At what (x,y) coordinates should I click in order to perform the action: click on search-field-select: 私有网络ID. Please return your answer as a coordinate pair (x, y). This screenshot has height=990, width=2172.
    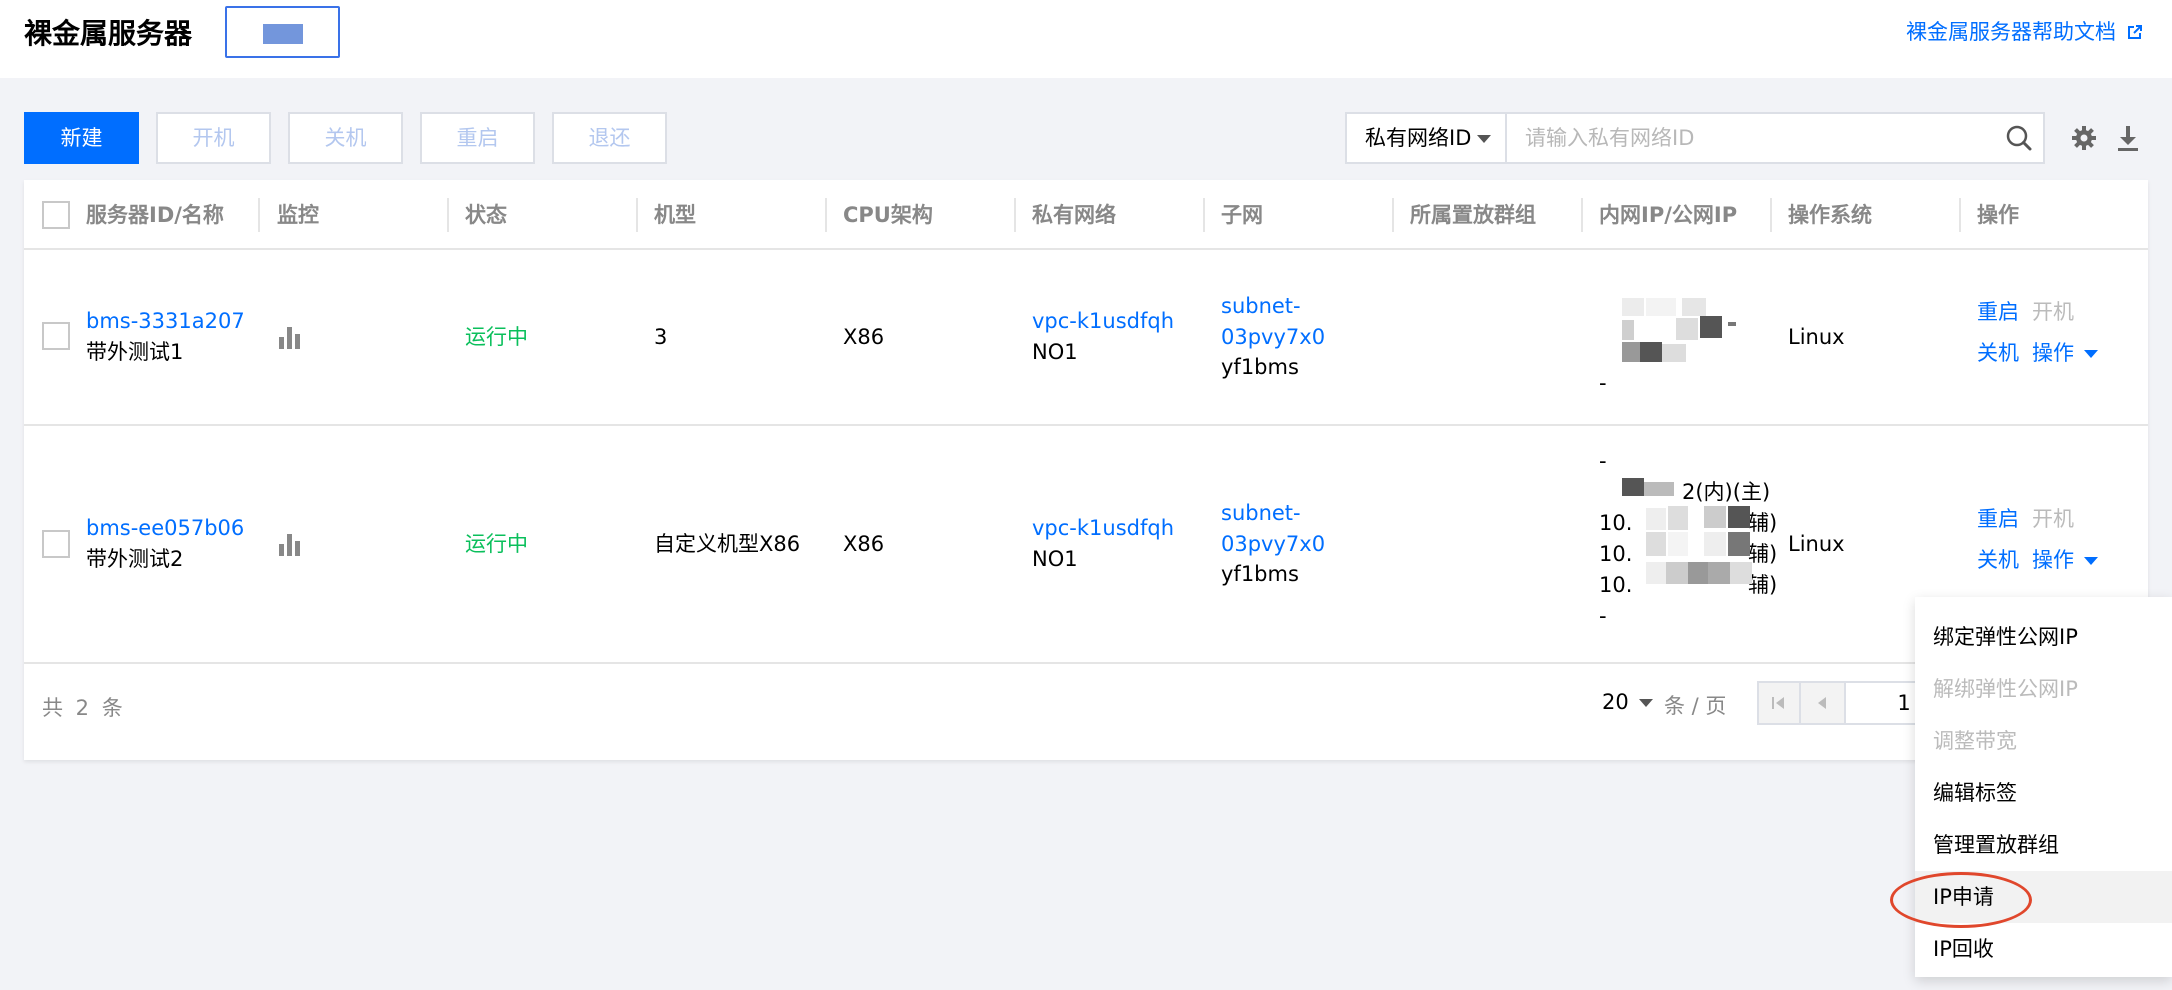
    Looking at the image, I should click on (1426, 138).